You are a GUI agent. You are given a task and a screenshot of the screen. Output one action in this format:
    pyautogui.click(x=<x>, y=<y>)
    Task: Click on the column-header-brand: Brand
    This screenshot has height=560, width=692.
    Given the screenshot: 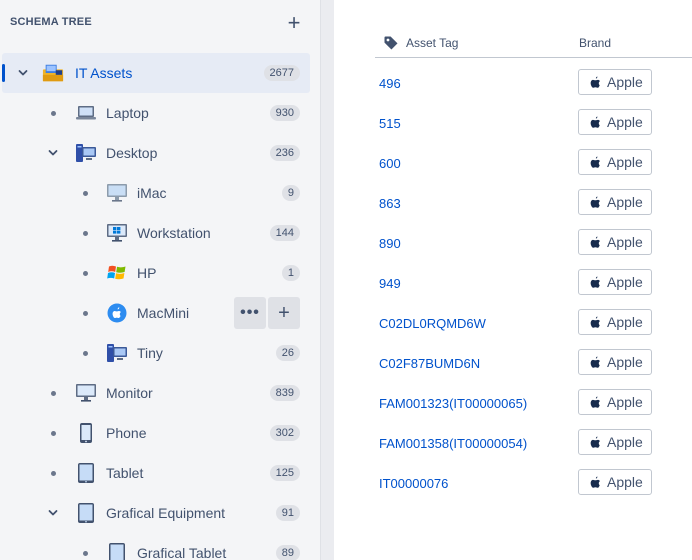 What is the action you would take?
    pyautogui.click(x=595, y=43)
    